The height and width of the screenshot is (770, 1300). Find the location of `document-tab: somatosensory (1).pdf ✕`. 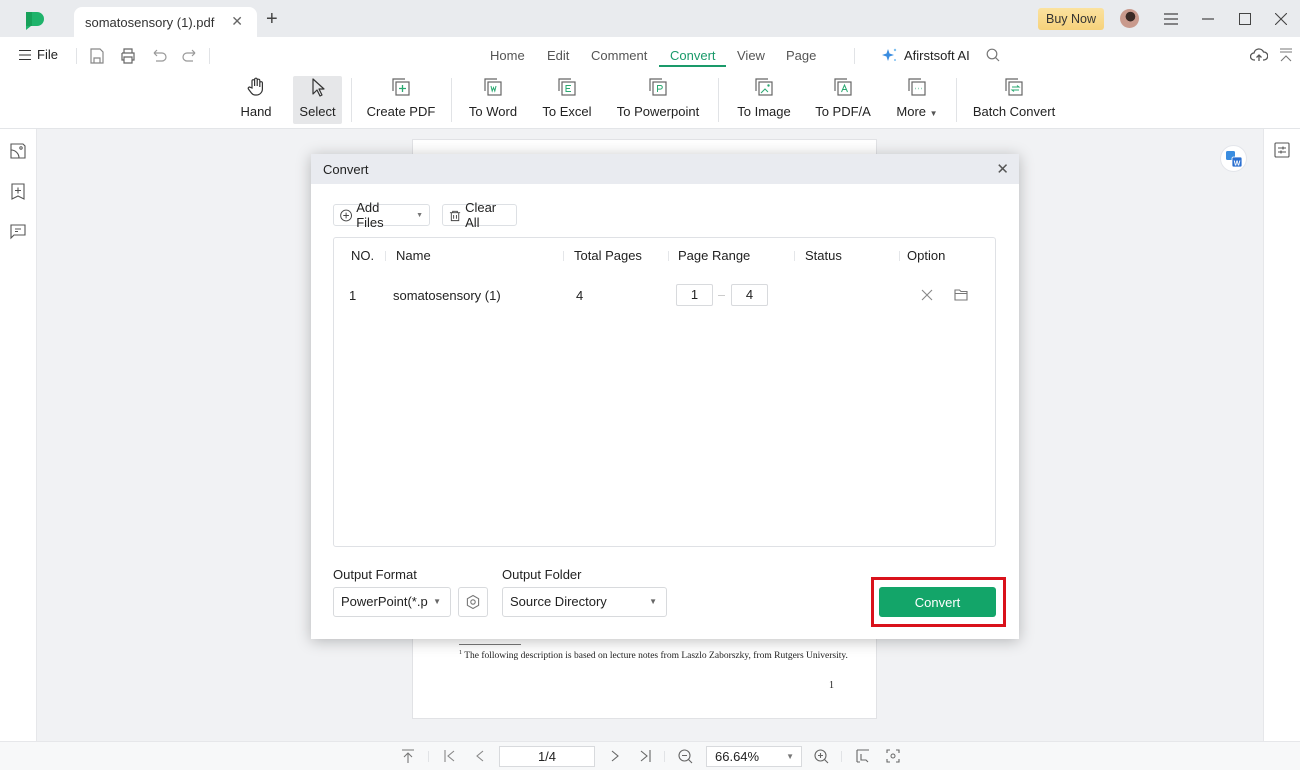

document-tab: somatosensory (1).pdf ✕ is located at coordinates (165, 22).